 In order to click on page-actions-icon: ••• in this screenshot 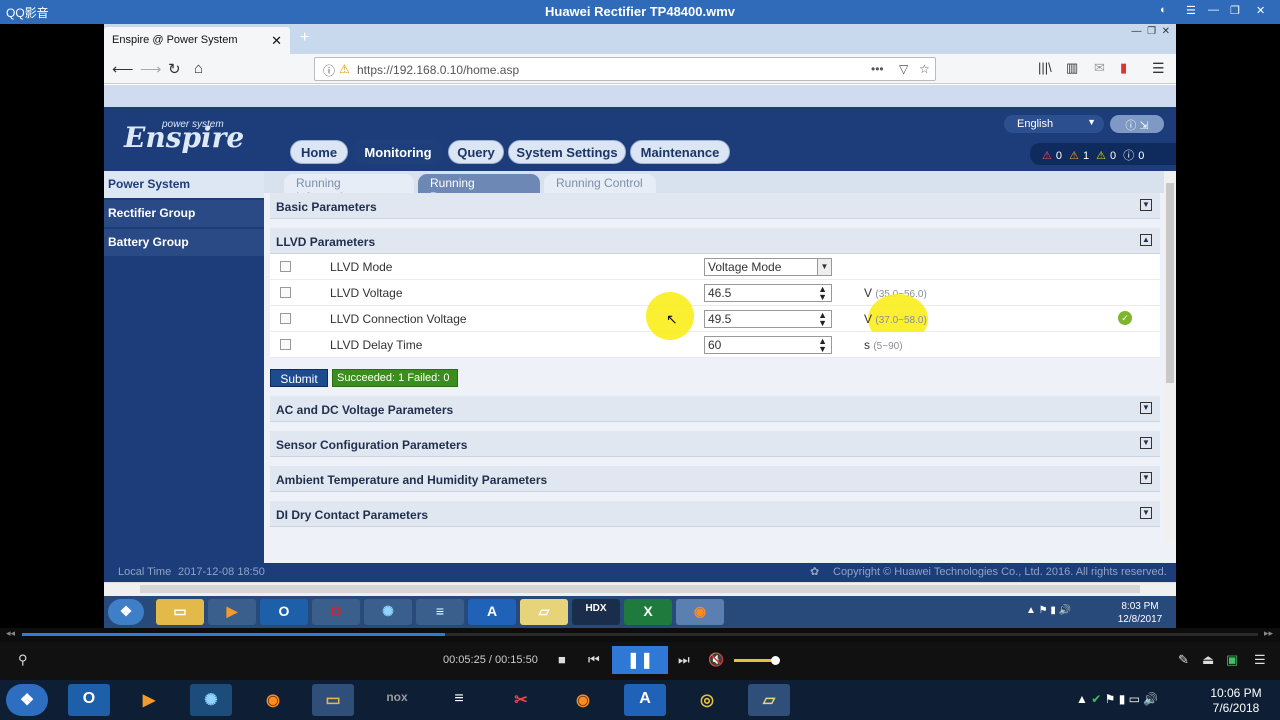, I will do `click(877, 69)`.